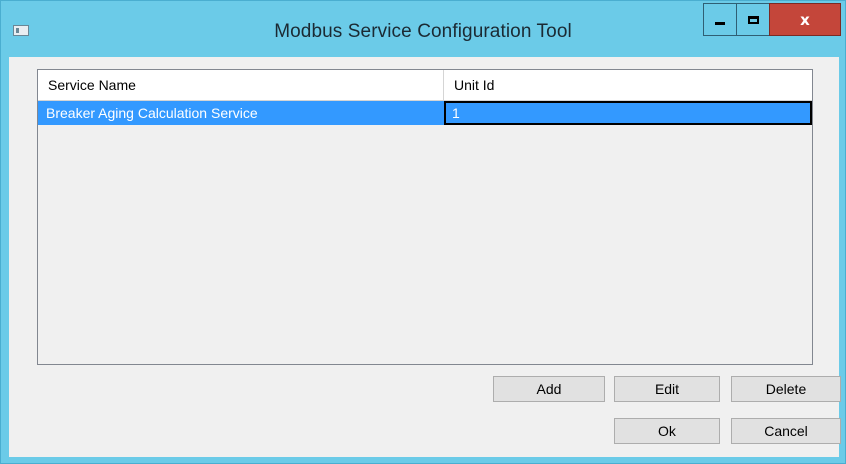 This screenshot has height=464, width=846. Describe the element at coordinates (667, 431) in the screenshot. I see `ok-button: Ok` at that location.